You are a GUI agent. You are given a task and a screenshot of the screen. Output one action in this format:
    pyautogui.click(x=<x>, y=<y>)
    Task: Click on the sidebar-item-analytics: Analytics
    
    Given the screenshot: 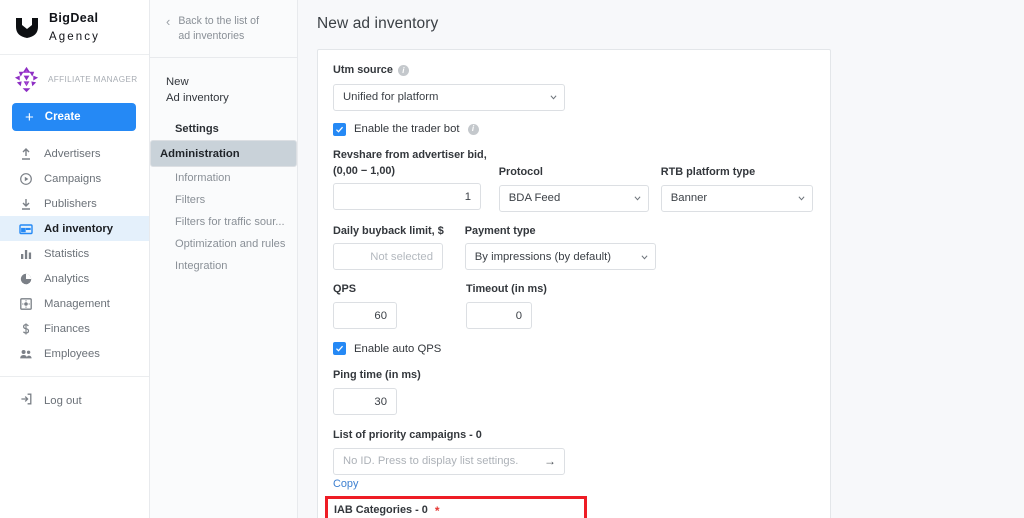 What is the action you would take?
    pyautogui.click(x=74, y=278)
    